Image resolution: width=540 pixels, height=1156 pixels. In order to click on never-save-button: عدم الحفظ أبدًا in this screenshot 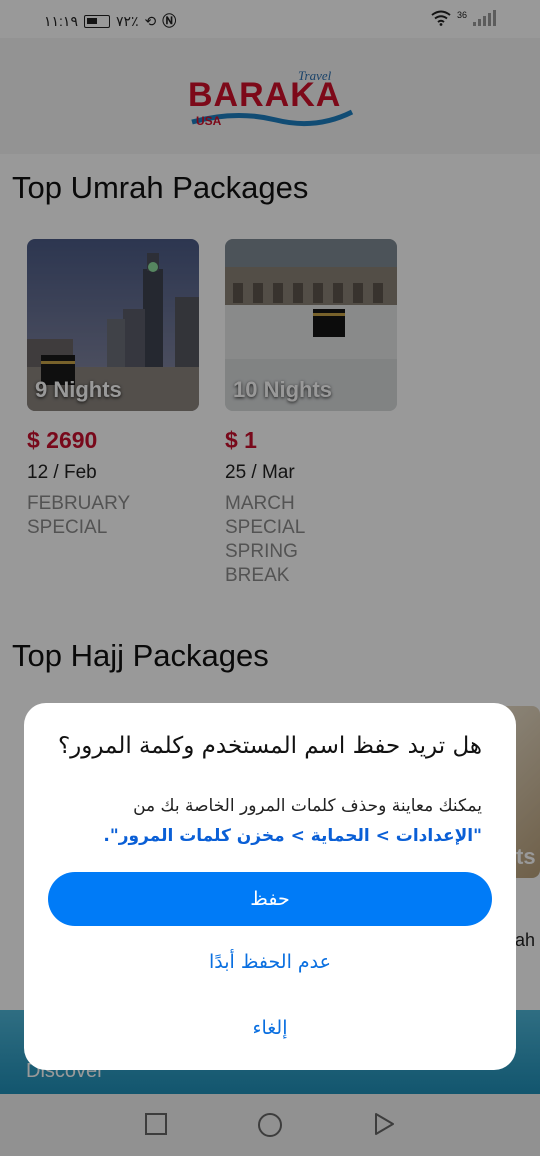, I will do `click(270, 962)`.